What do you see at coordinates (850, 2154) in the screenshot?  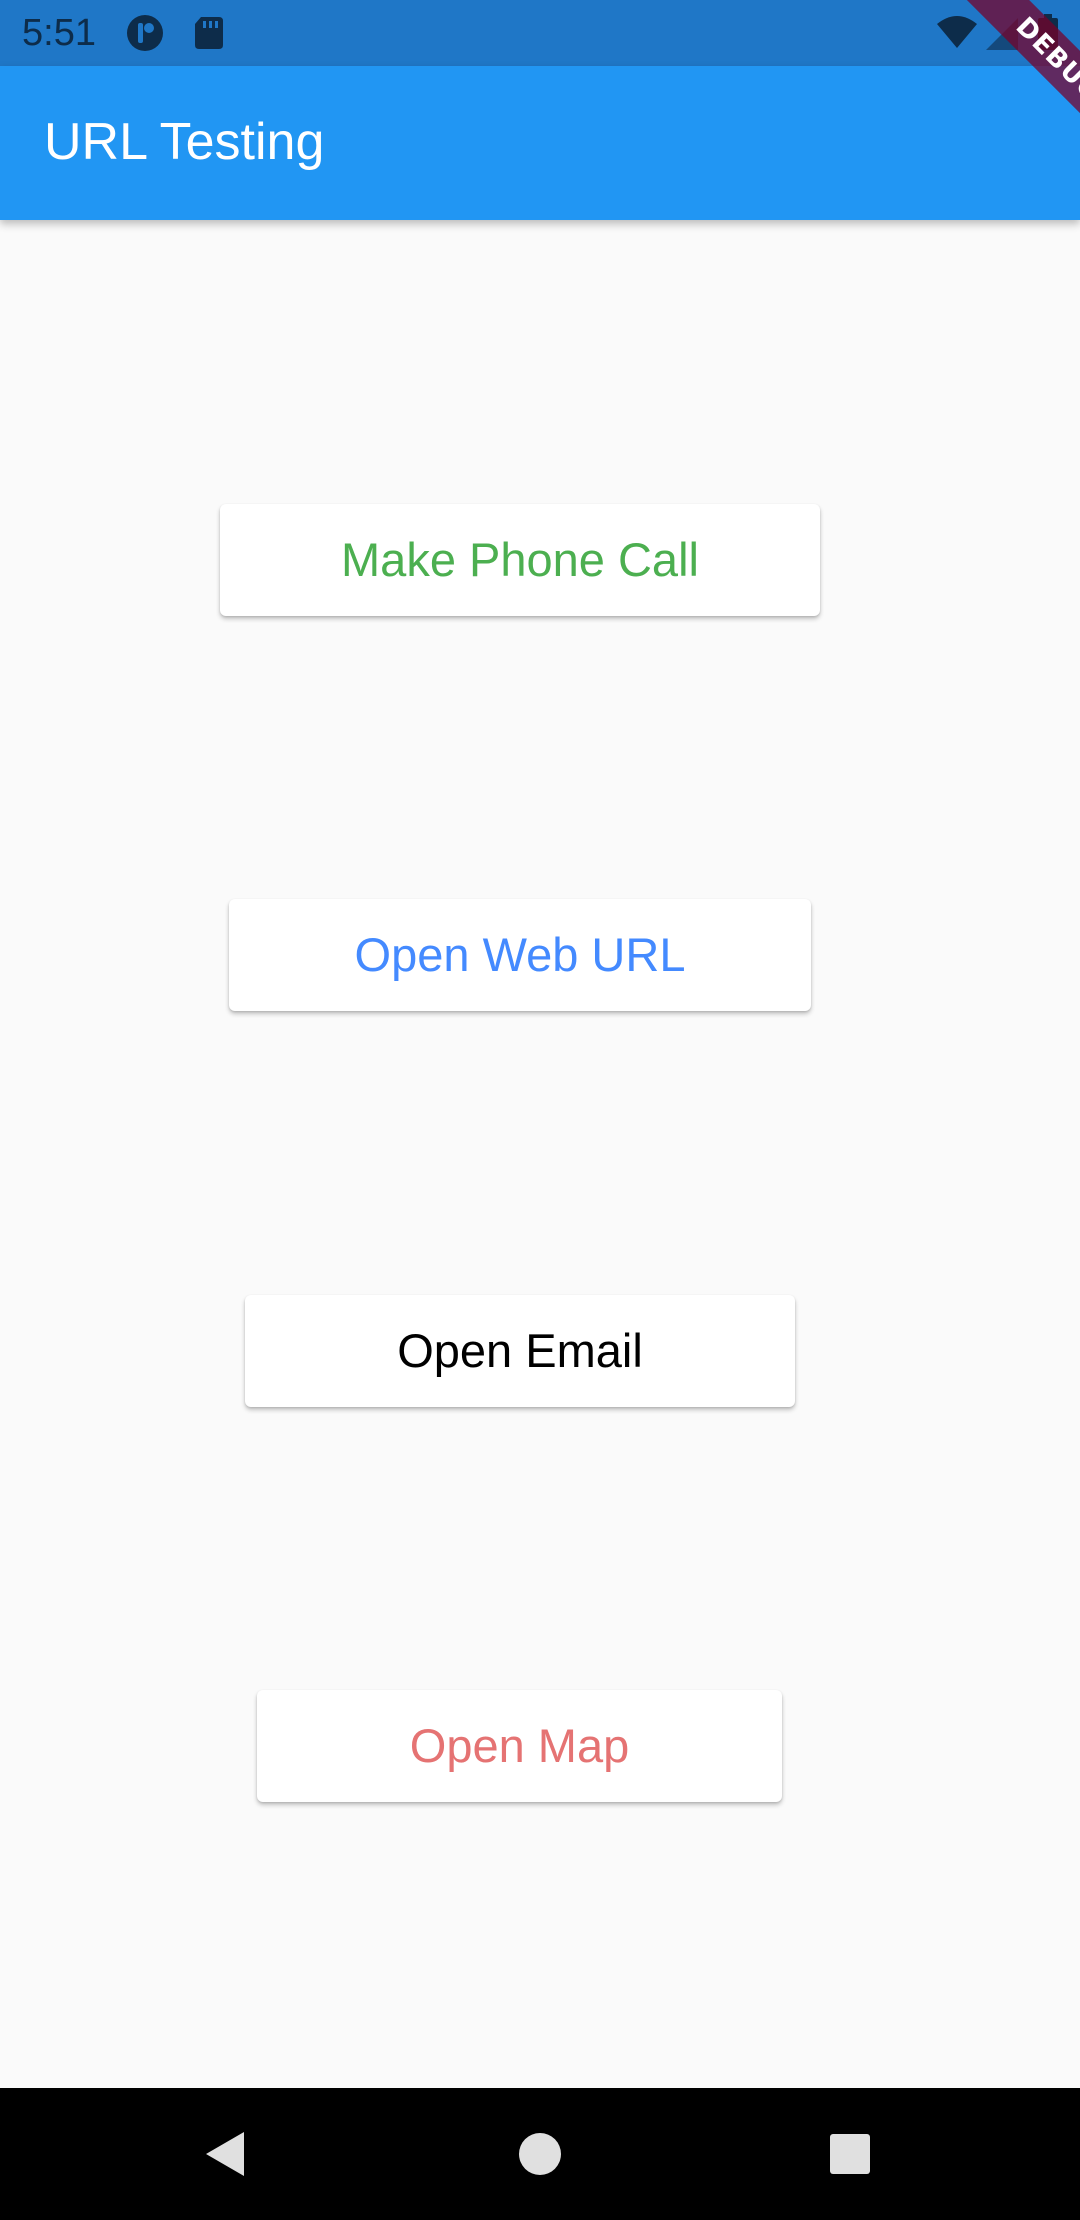 I see `recents-icon` at bounding box center [850, 2154].